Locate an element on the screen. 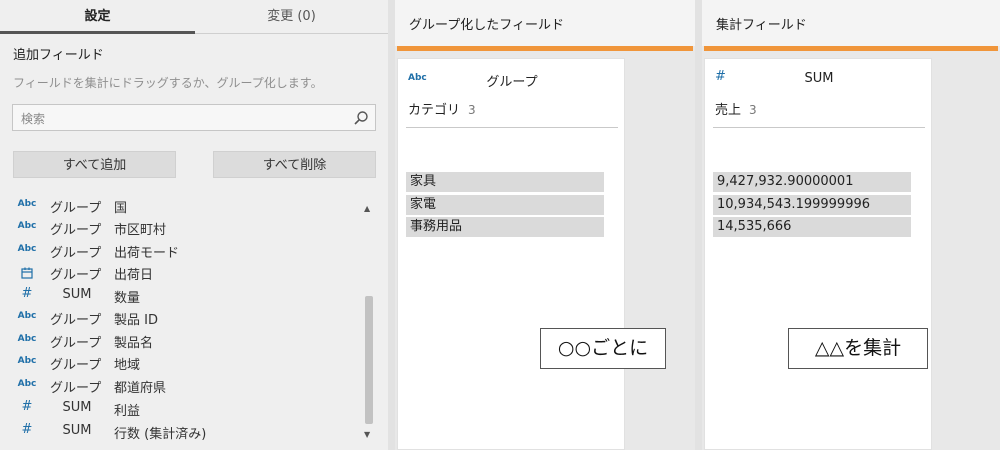 The width and height of the screenshot is (1000, 450). field-list-item: # SUM 行数 (集計済み) is located at coordinates (180, 433).